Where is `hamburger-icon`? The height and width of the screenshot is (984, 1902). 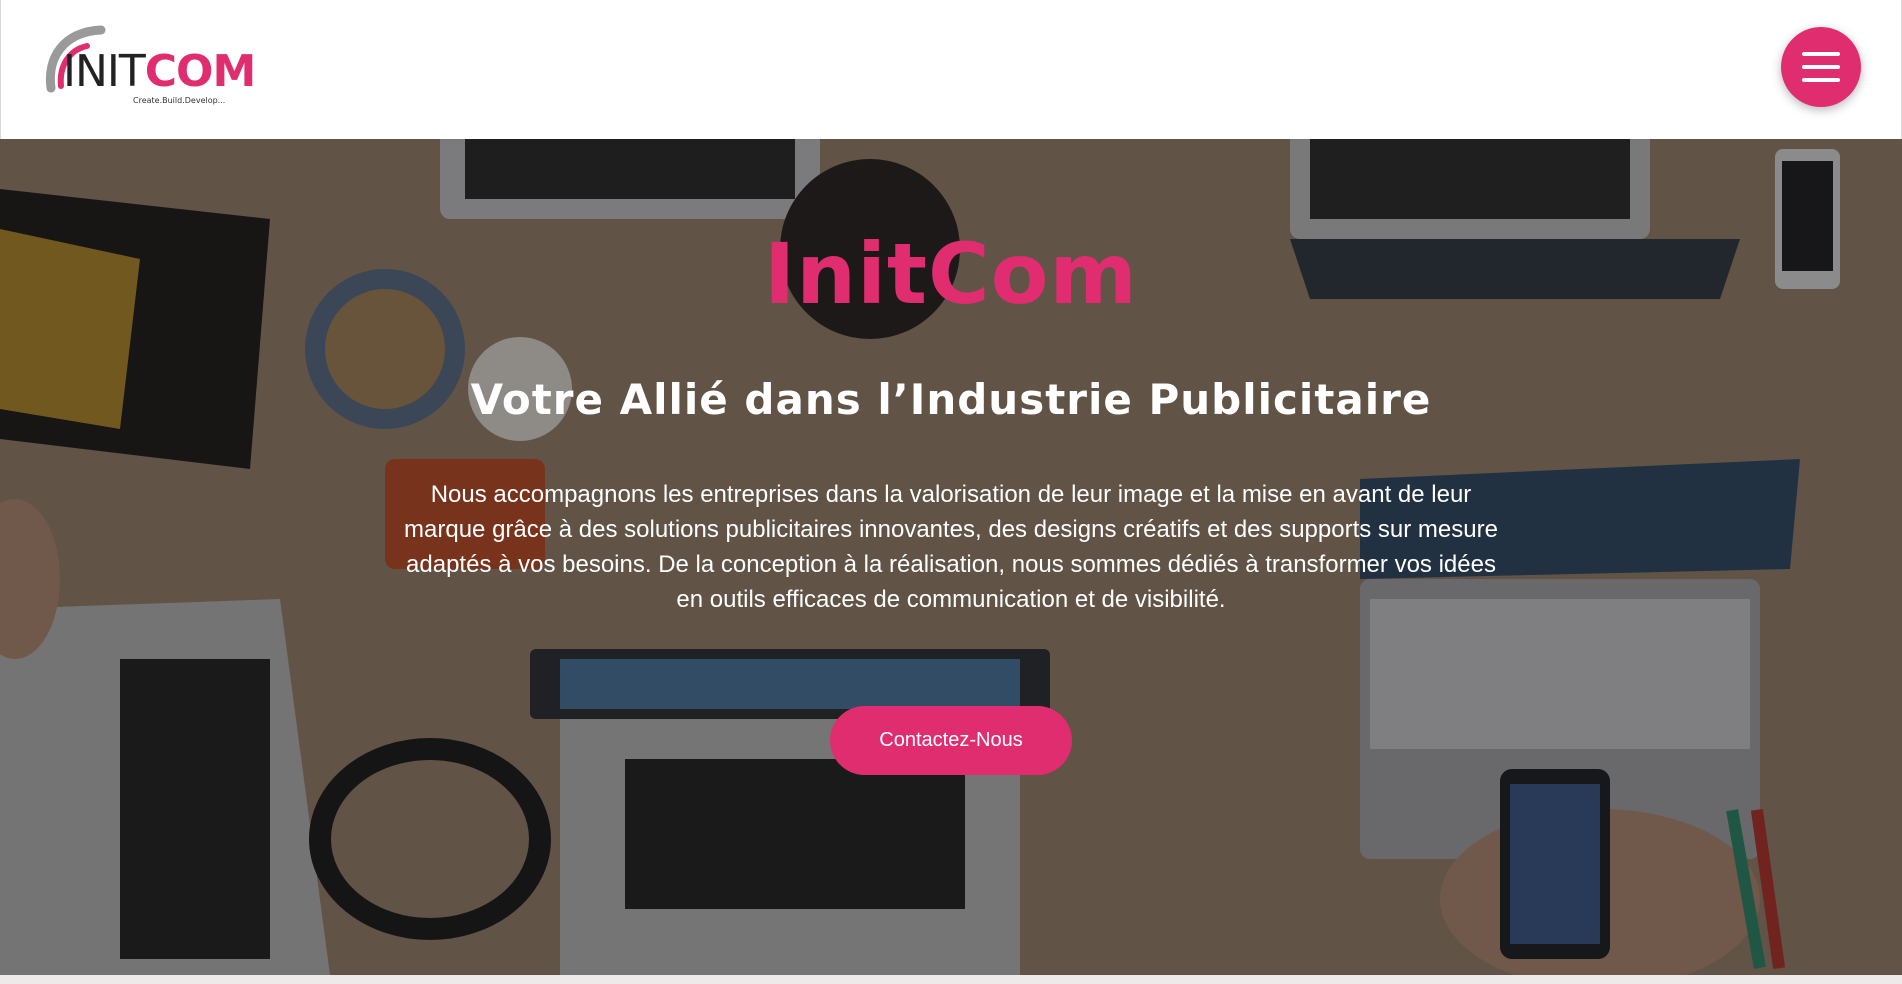
hamburger-icon is located at coordinates (1821, 67).